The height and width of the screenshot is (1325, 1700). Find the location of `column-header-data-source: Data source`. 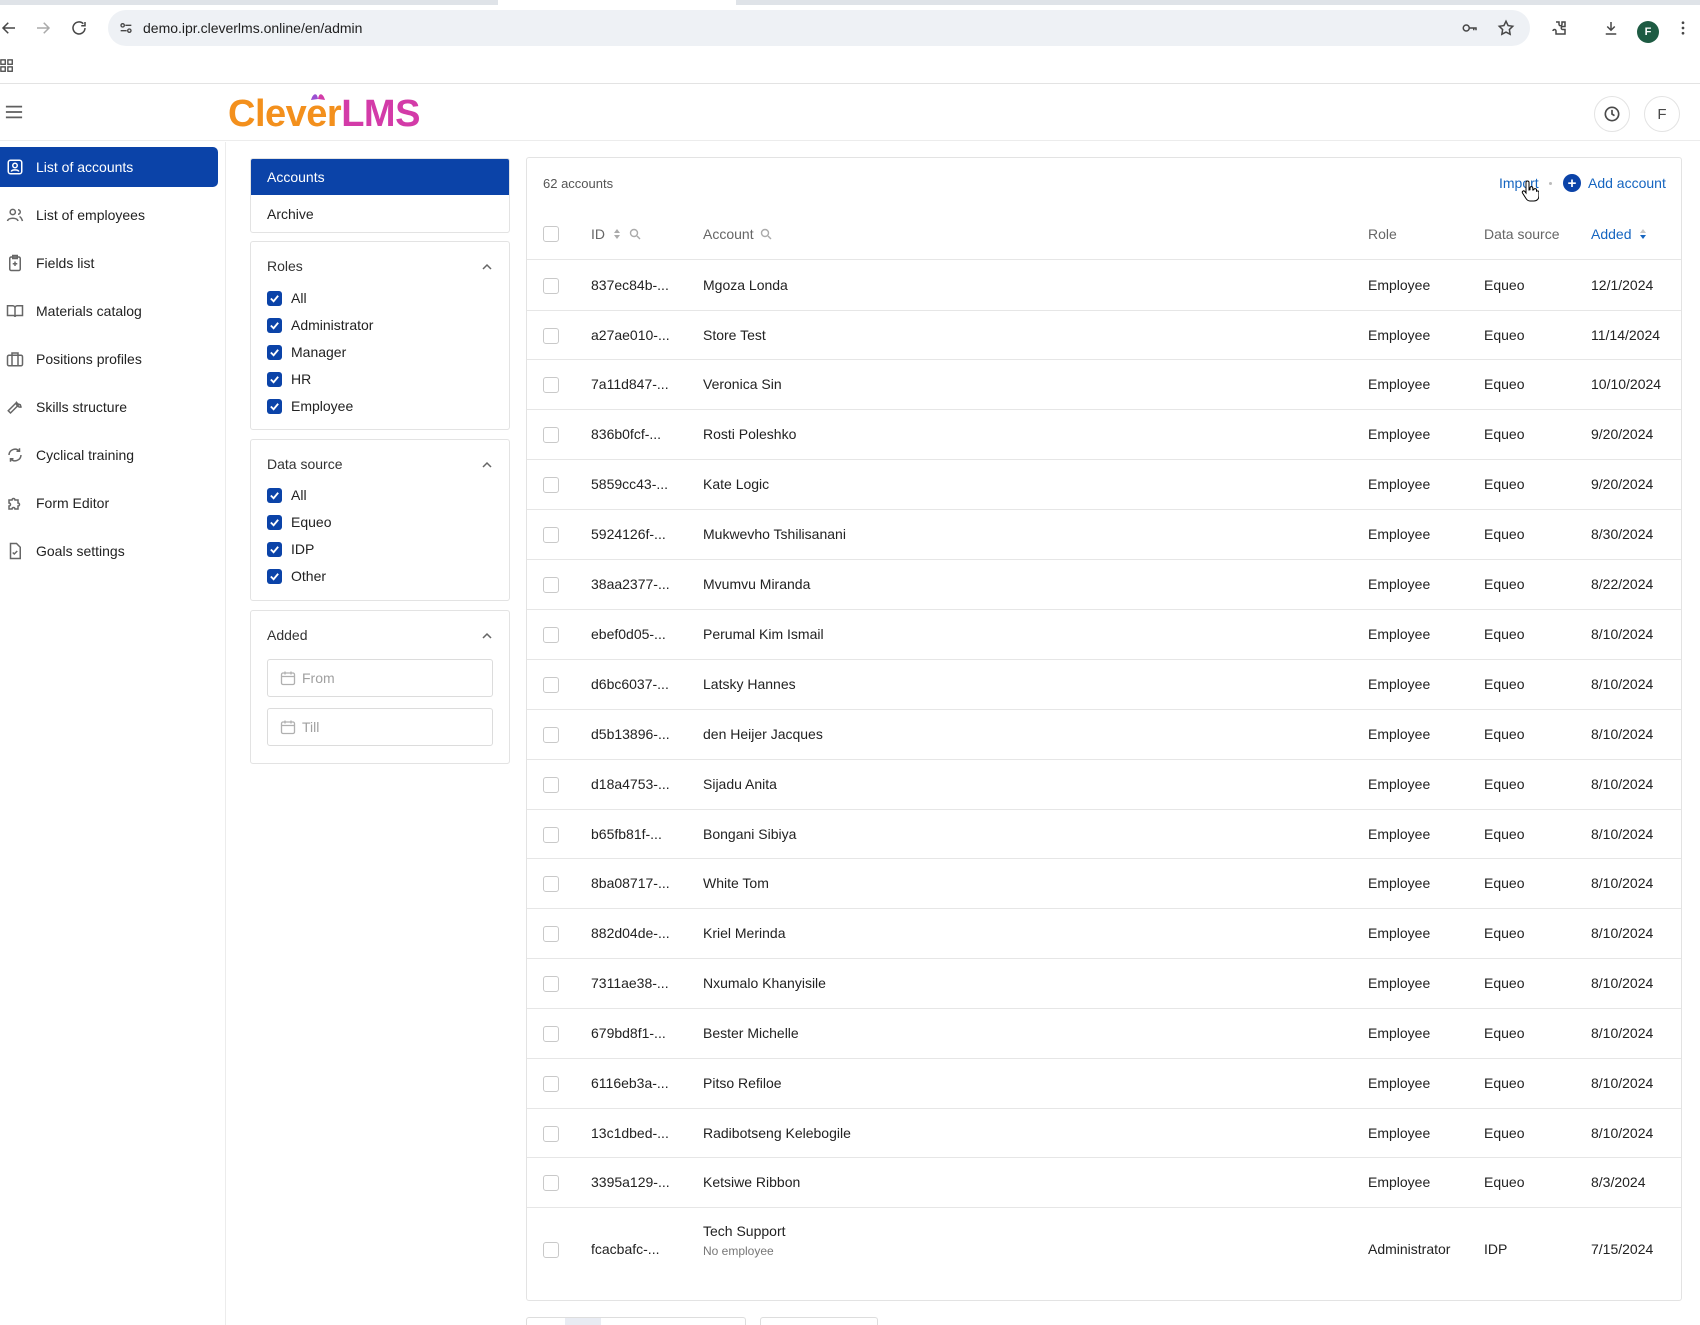

column-header-data-source: Data source is located at coordinates (1521, 234).